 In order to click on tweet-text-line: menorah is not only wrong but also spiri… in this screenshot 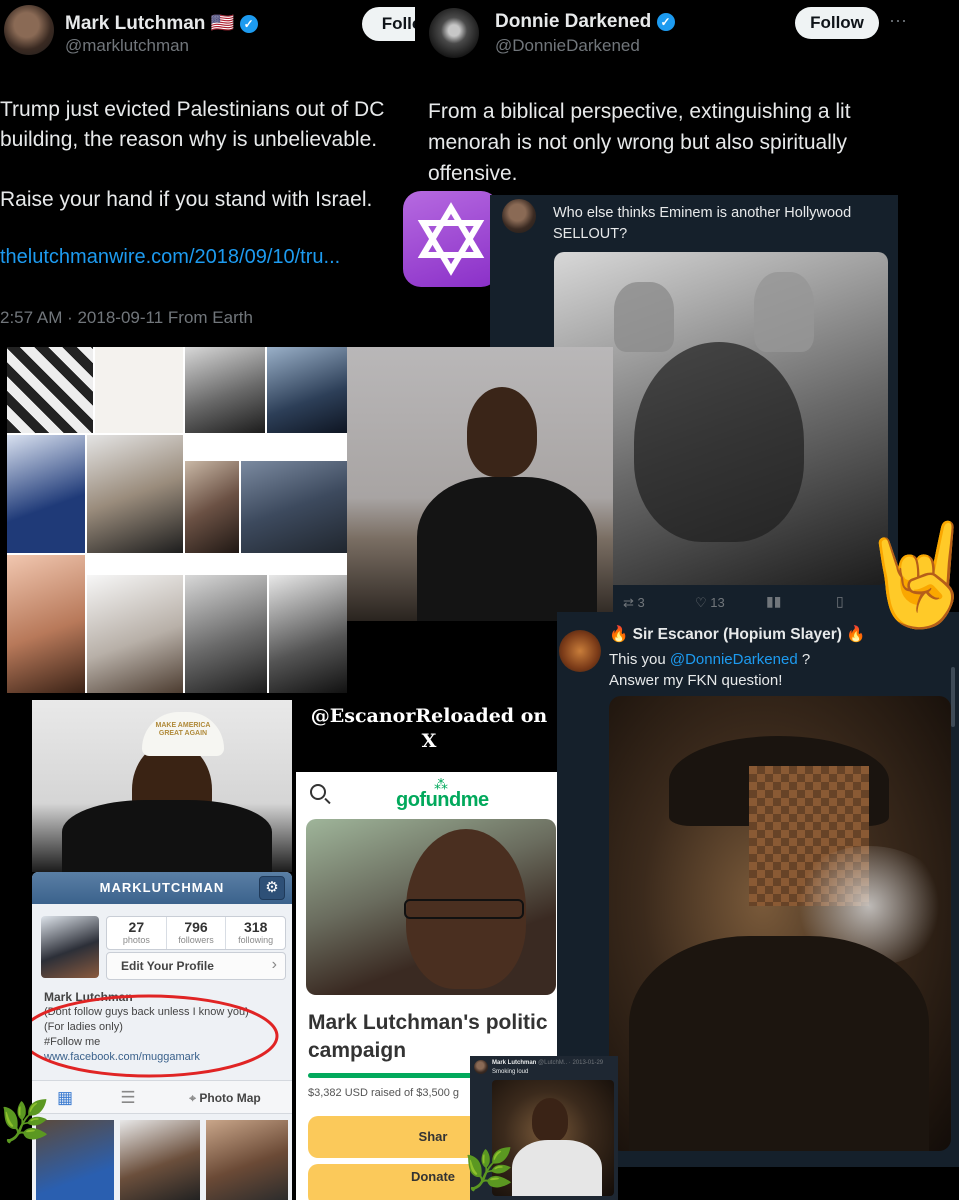, I will do `click(638, 142)`.